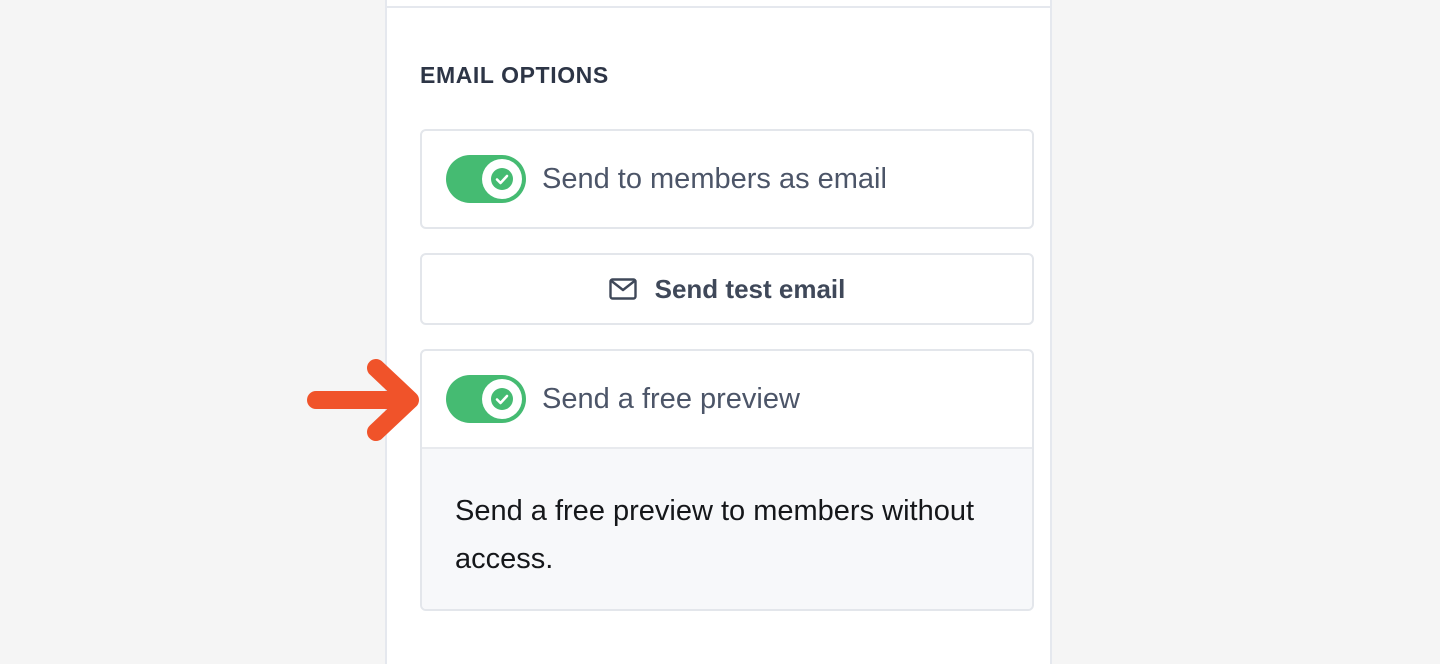 This screenshot has width=1440, height=664. I want to click on send-to-members-toggle-row: Send to members as email, so click(666, 179).